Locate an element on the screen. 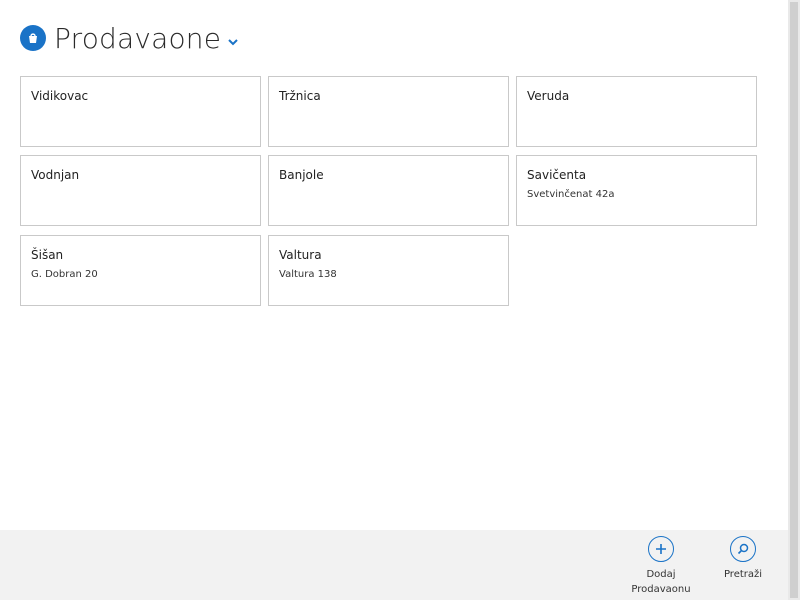 The height and width of the screenshot is (600, 800). header: Prodavaone is located at coordinates (129, 38).